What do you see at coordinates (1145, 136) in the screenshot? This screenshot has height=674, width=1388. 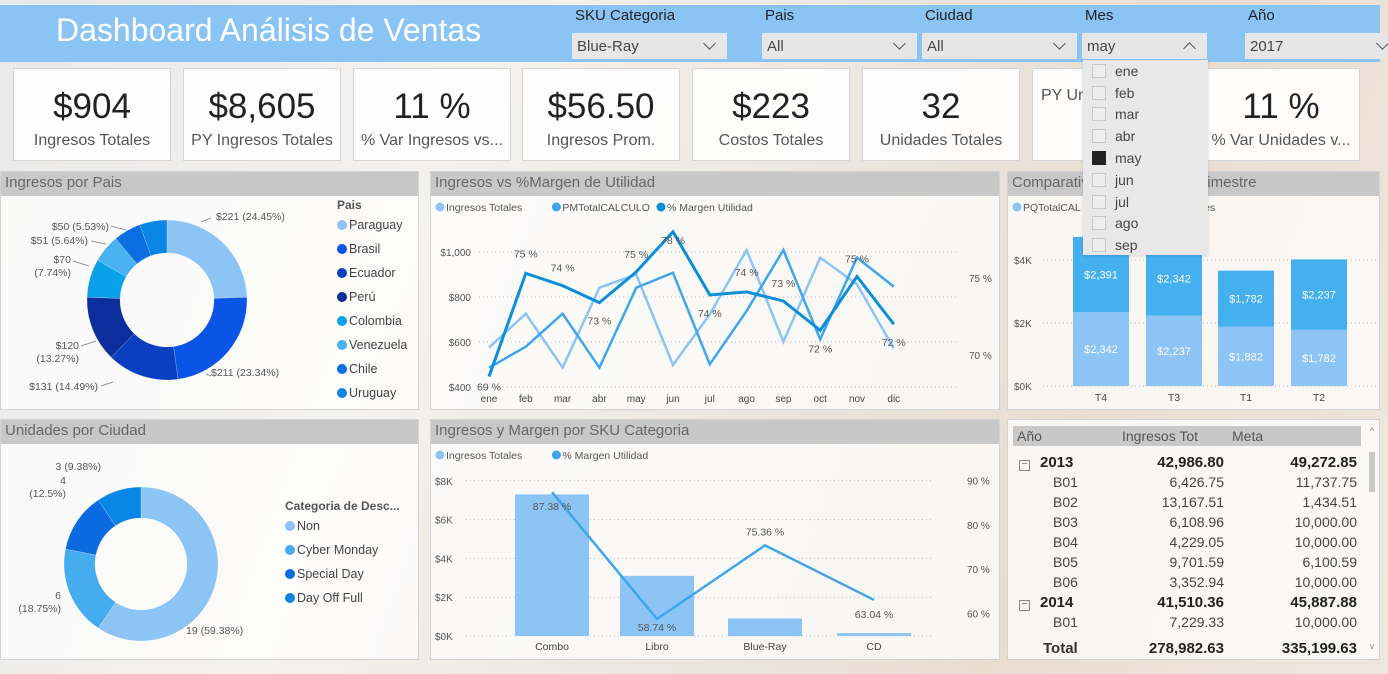 I see `month-option-abr: abr` at bounding box center [1145, 136].